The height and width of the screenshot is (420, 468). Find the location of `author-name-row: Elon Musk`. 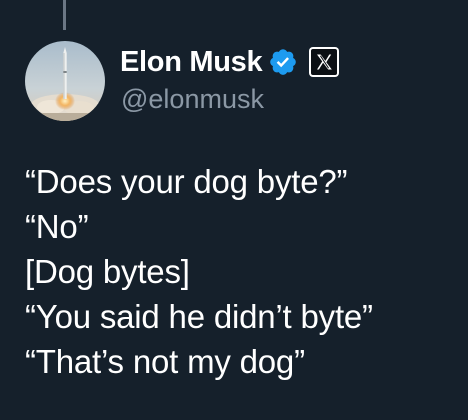

author-name-row: Elon Musk is located at coordinates (230, 62).